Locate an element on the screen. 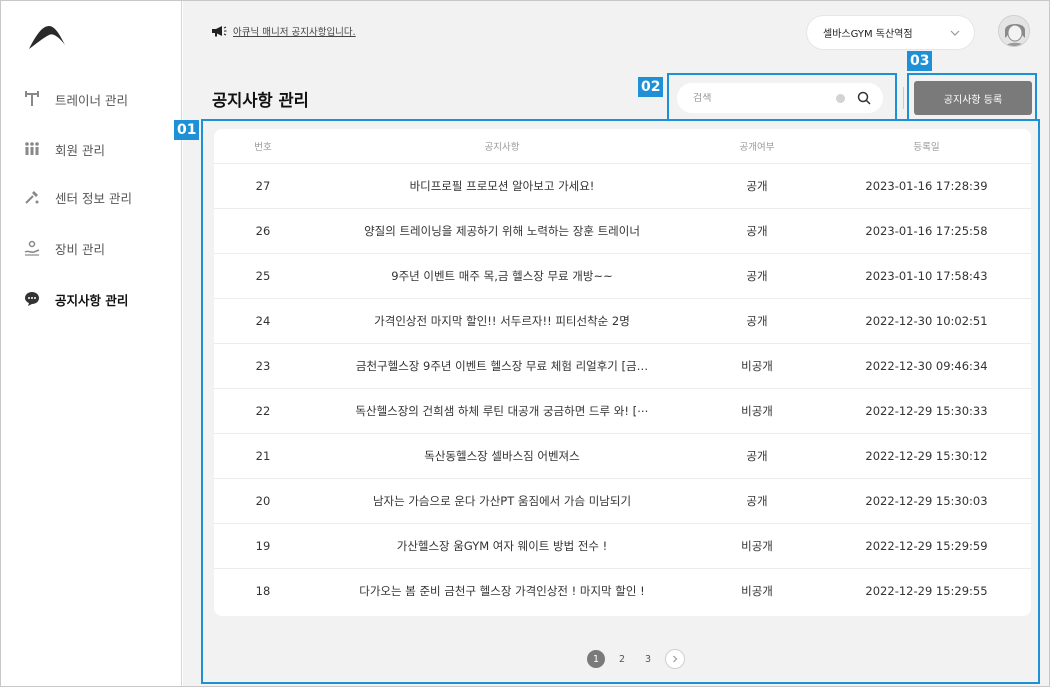 The image size is (1050, 687). table-annotation-tag: 01 is located at coordinates (187, 130).